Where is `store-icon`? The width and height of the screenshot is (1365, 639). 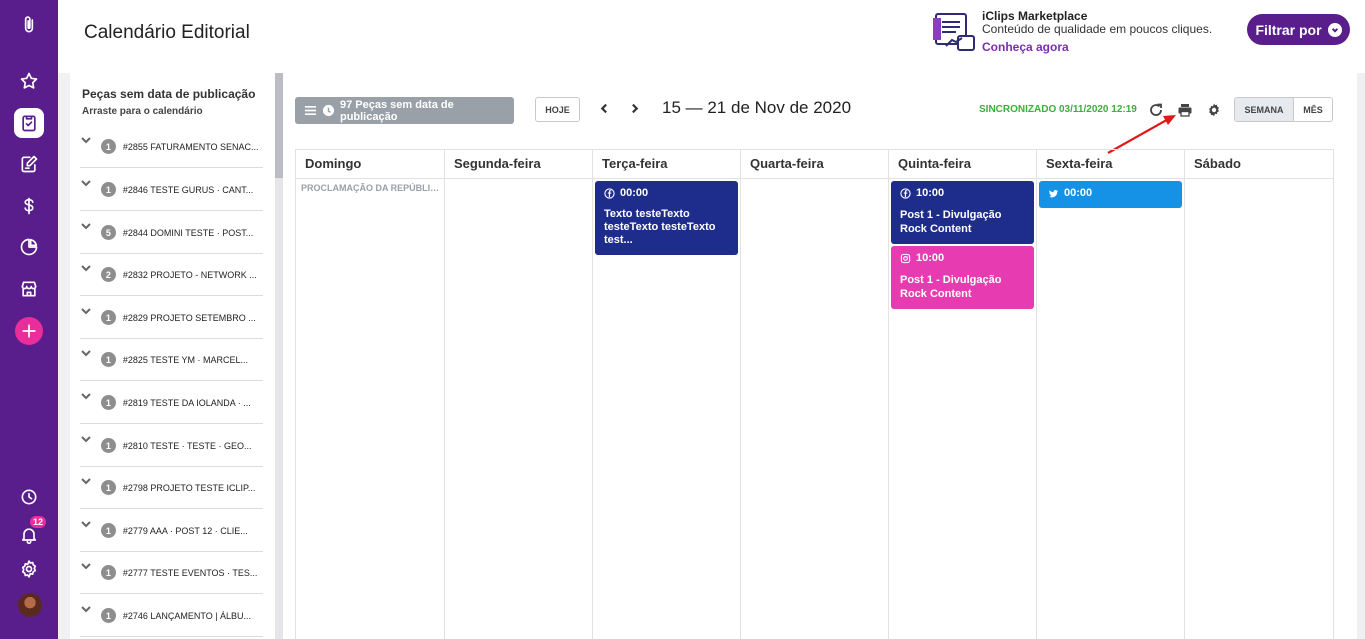
store-icon is located at coordinates (29, 289).